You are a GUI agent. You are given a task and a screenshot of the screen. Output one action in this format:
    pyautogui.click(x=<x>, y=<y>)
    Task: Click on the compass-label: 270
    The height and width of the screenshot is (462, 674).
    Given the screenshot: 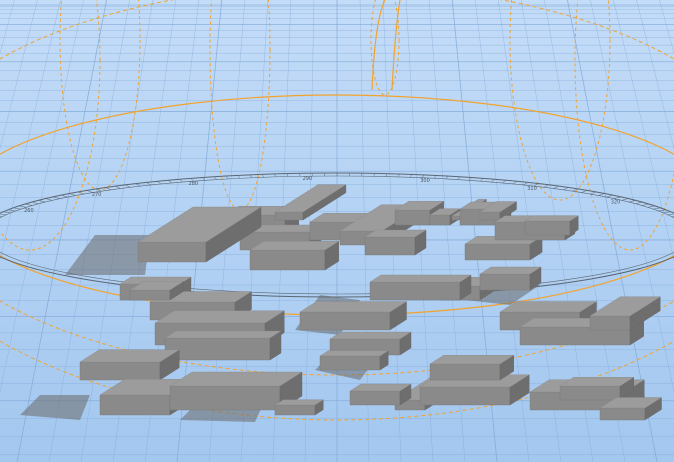 What is the action you would take?
    pyautogui.click(x=97, y=195)
    